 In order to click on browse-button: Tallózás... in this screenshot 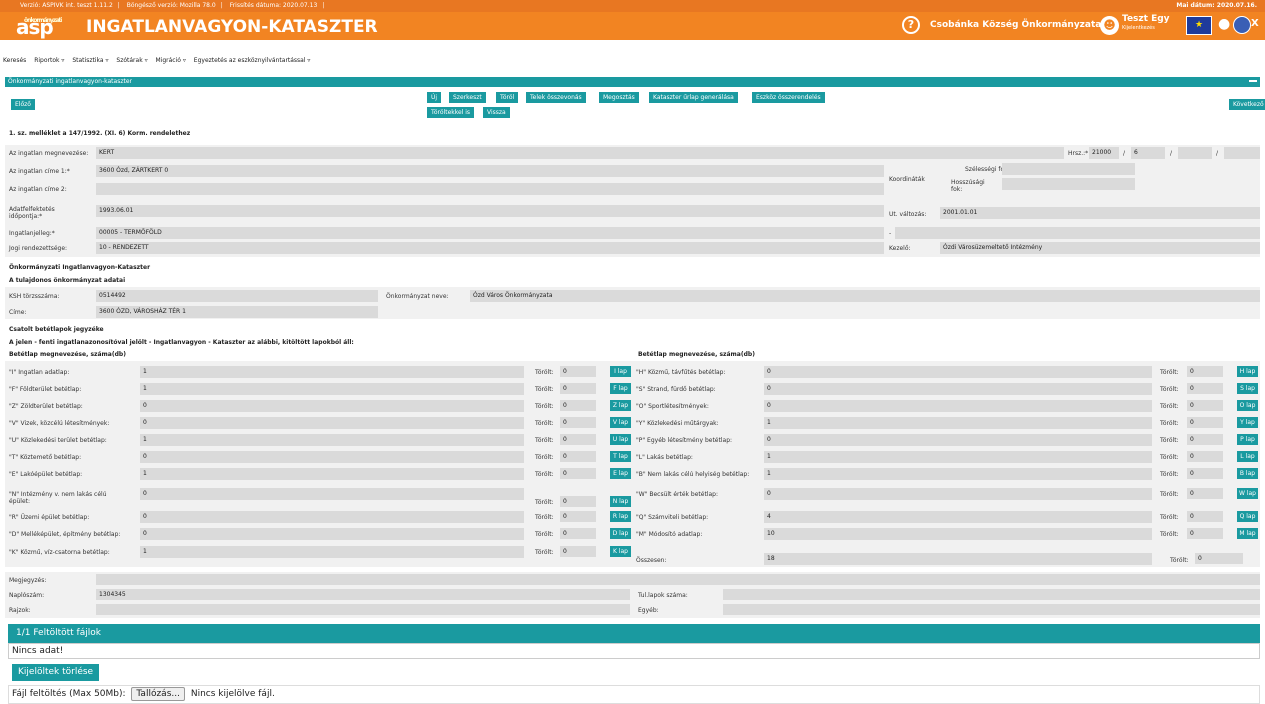, I will do `click(158, 694)`.